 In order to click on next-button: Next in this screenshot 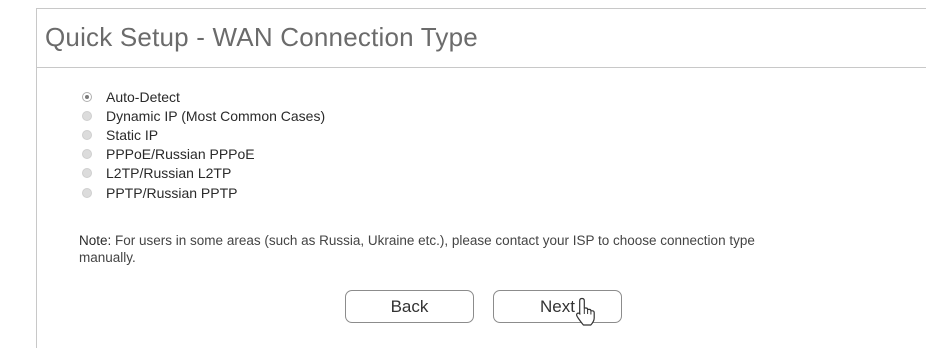, I will do `click(557, 306)`.